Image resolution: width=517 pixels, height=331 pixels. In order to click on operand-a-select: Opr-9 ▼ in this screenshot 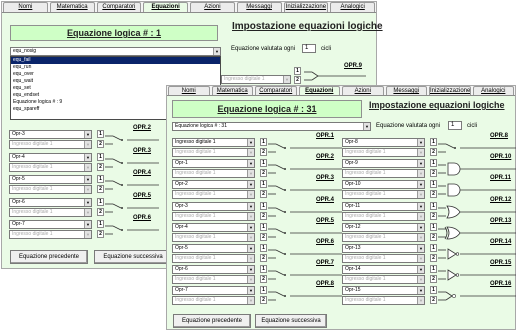, I will do `click(383, 164)`.